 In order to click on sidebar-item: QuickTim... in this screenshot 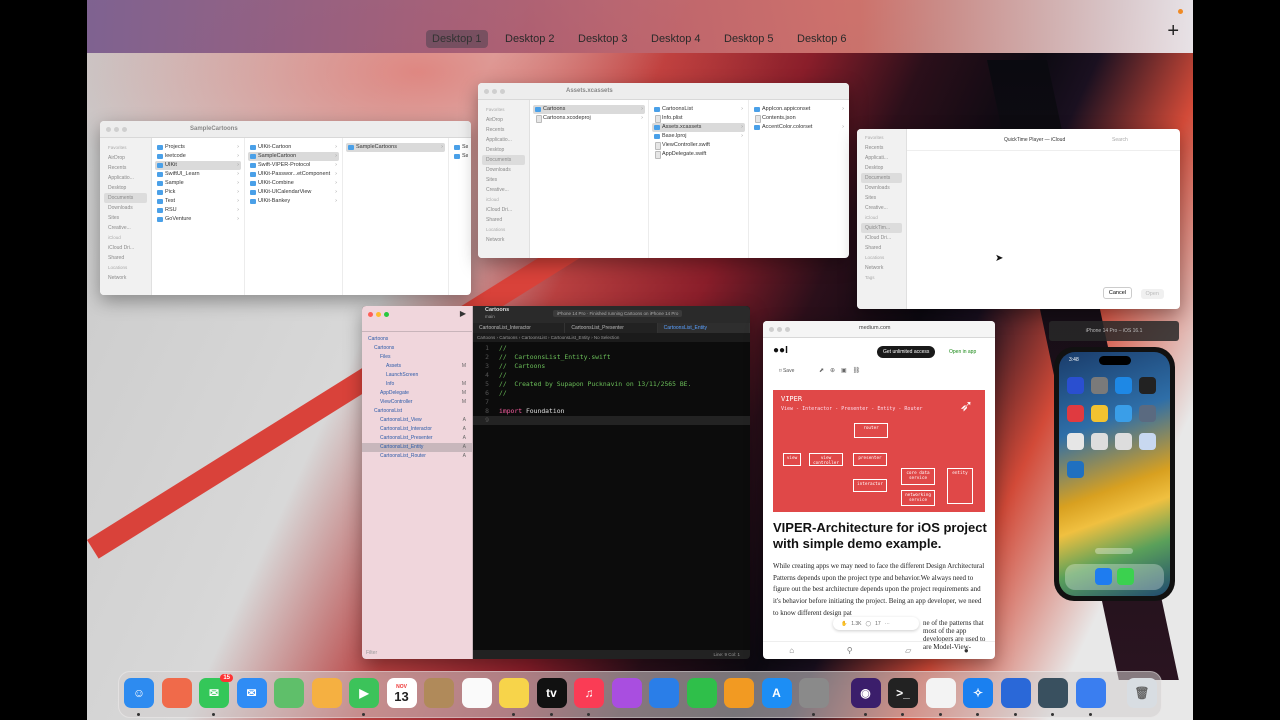, I will do `click(881, 228)`.